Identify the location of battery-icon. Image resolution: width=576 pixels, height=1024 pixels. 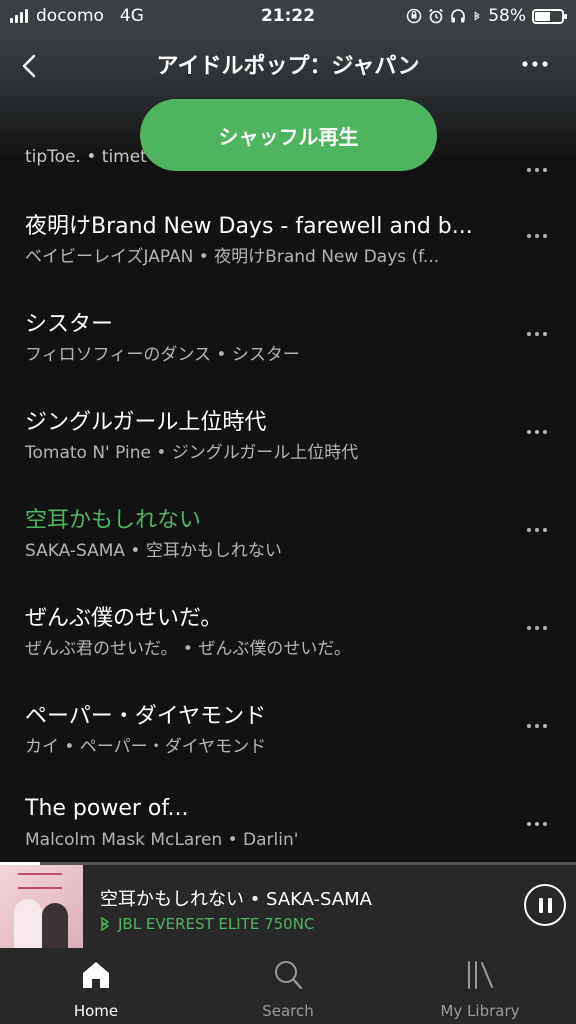
(549, 16).